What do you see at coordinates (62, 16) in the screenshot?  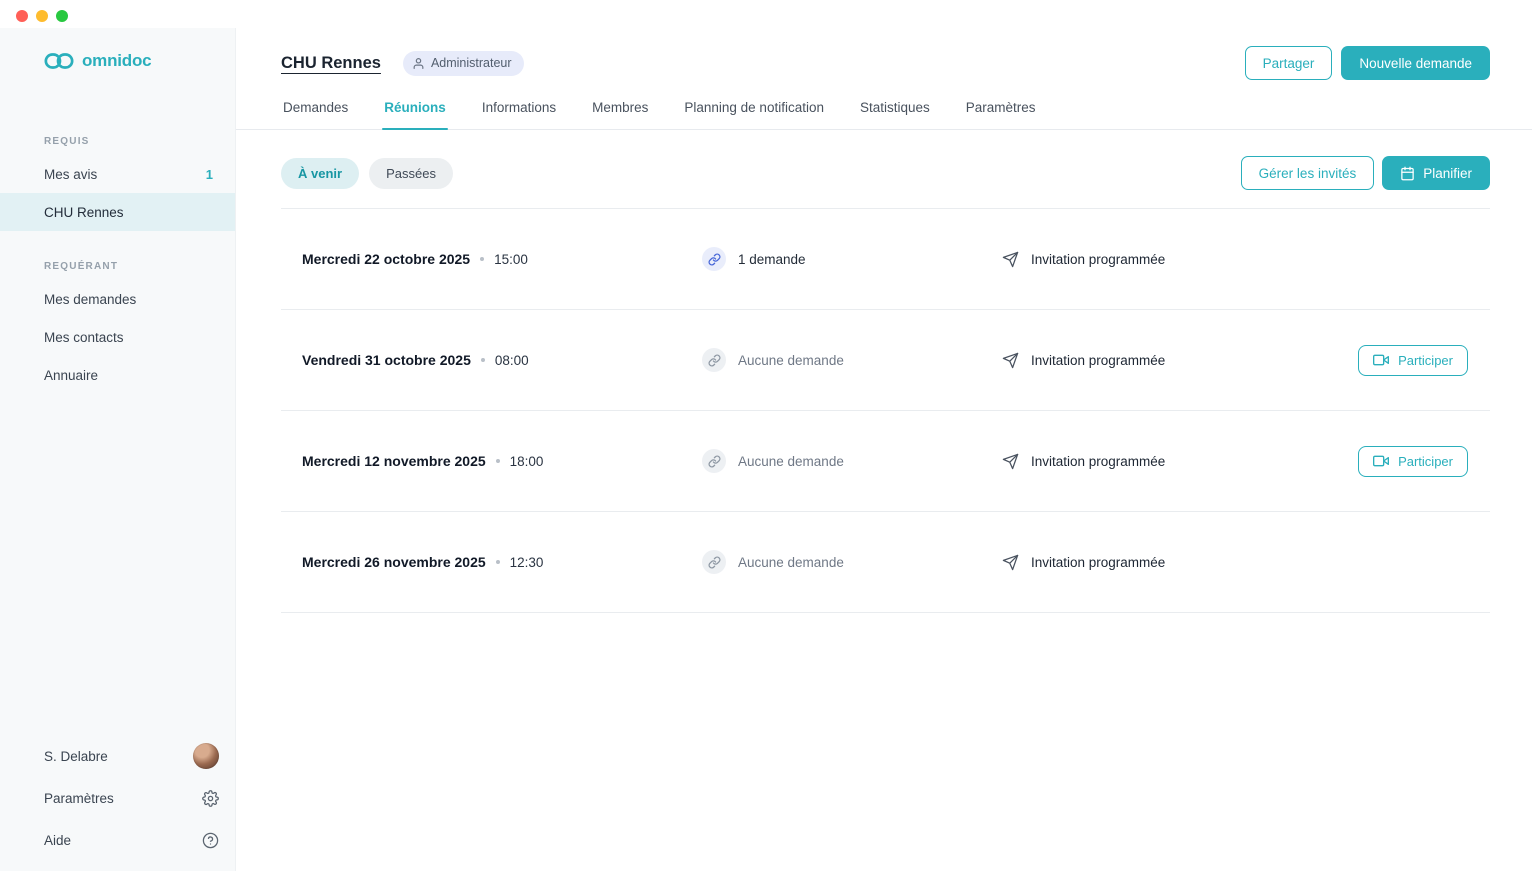 I see `zoom-window-button` at bounding box center [62, 16].